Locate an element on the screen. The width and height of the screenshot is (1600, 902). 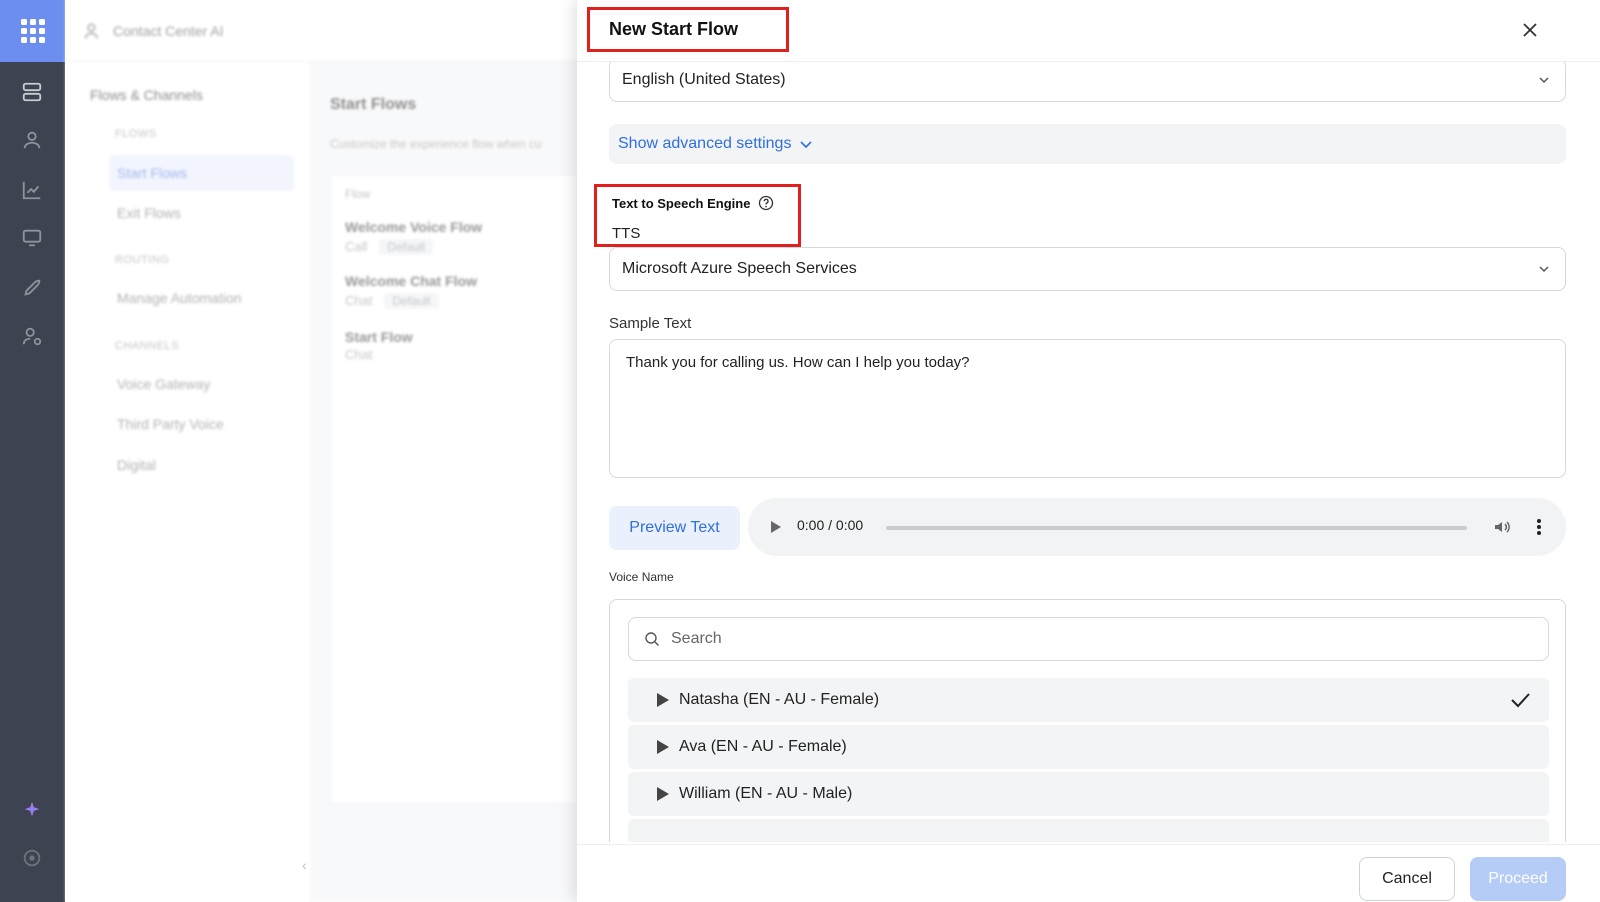
tts-engine-value: TTS is located at coordinates (626, 233).